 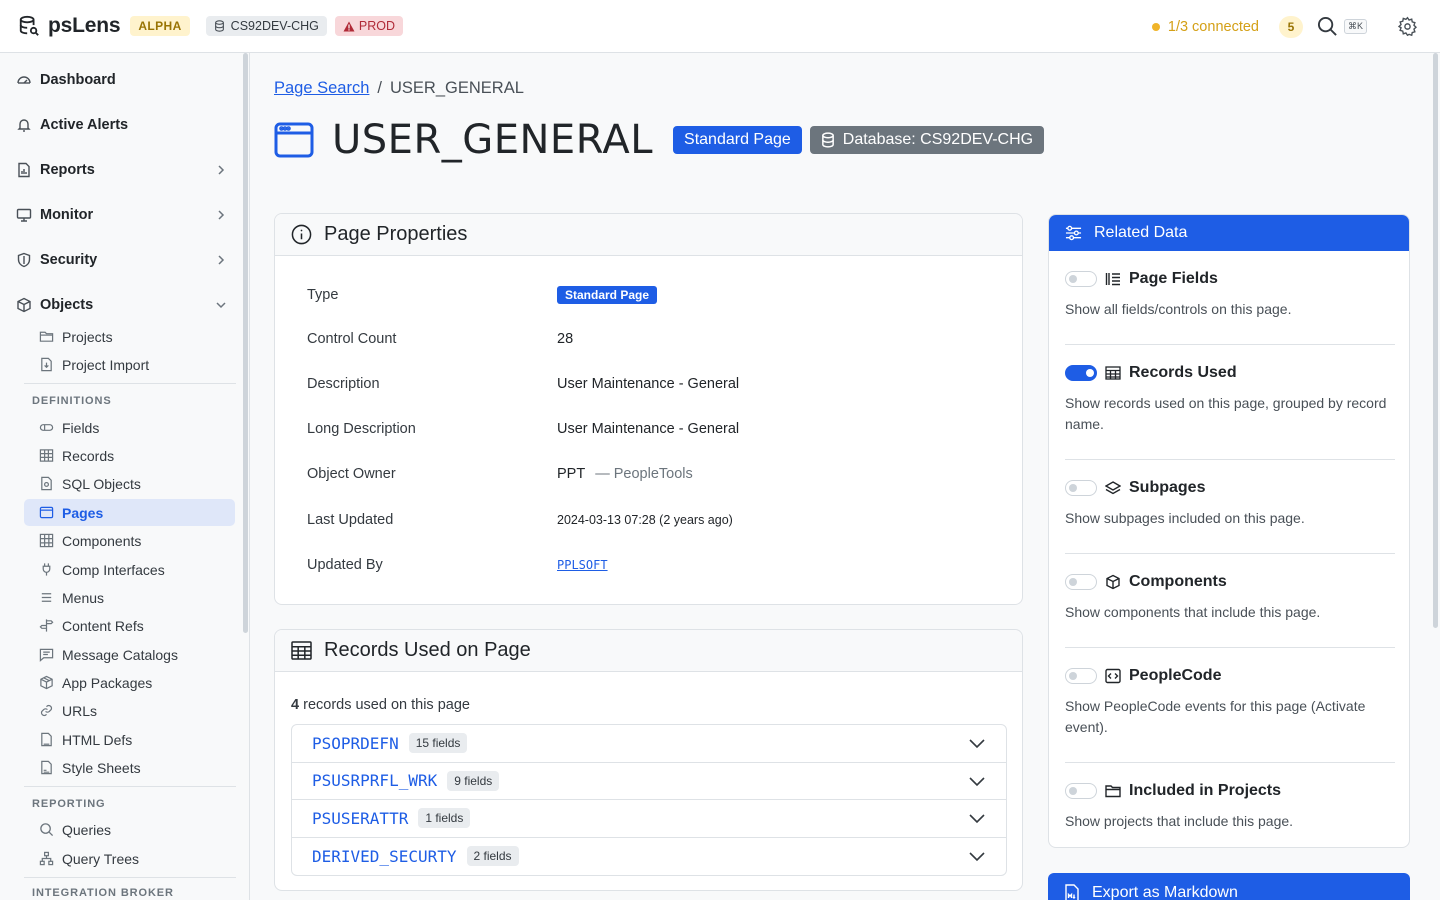 I want to click on sidebar-section-definitions: DEFINITIONS, so click(x=72, y=401).